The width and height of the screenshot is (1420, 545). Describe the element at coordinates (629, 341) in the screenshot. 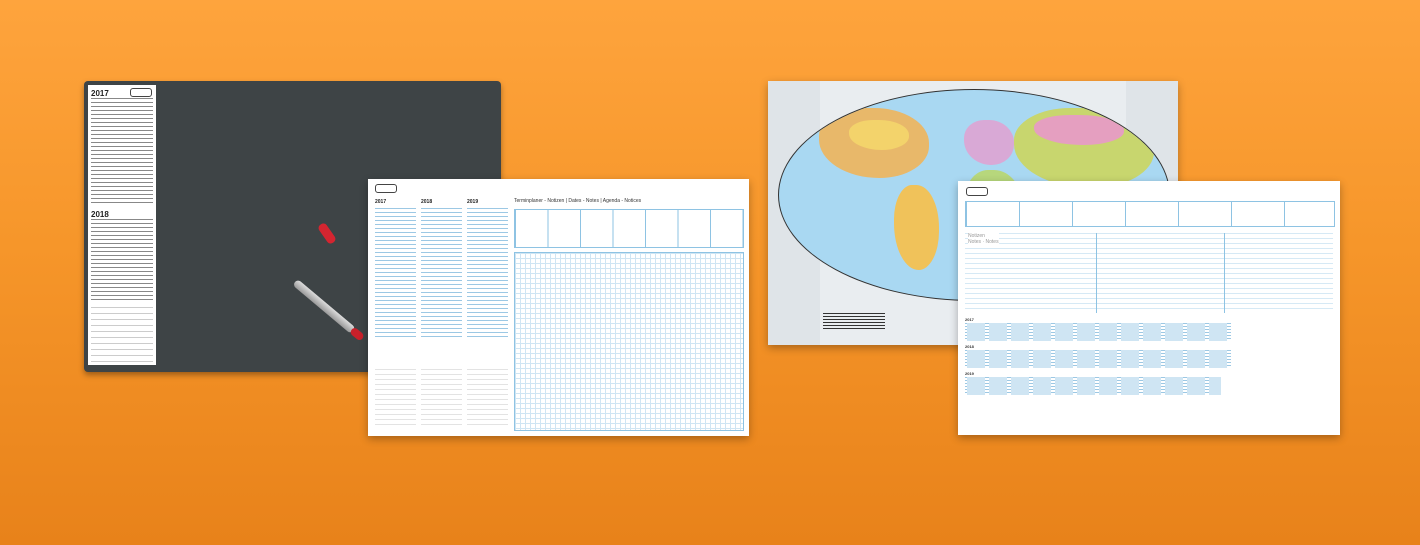

I see `notes-grid` at that location.